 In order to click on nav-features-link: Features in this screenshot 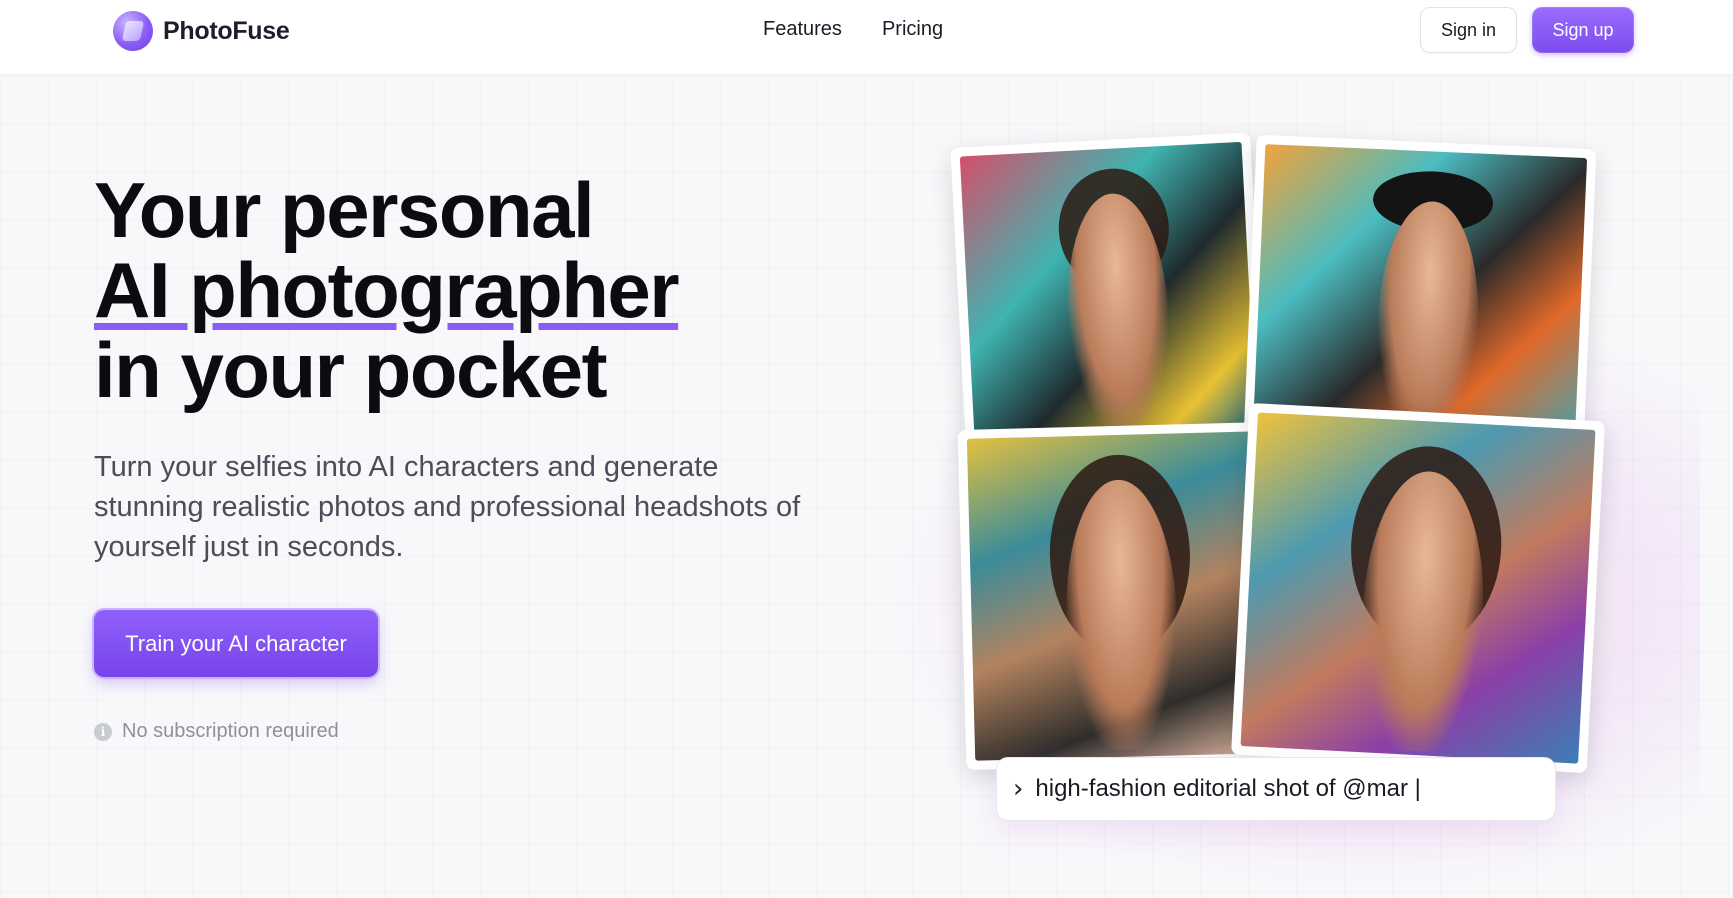, I will do `click(802, 29)`.